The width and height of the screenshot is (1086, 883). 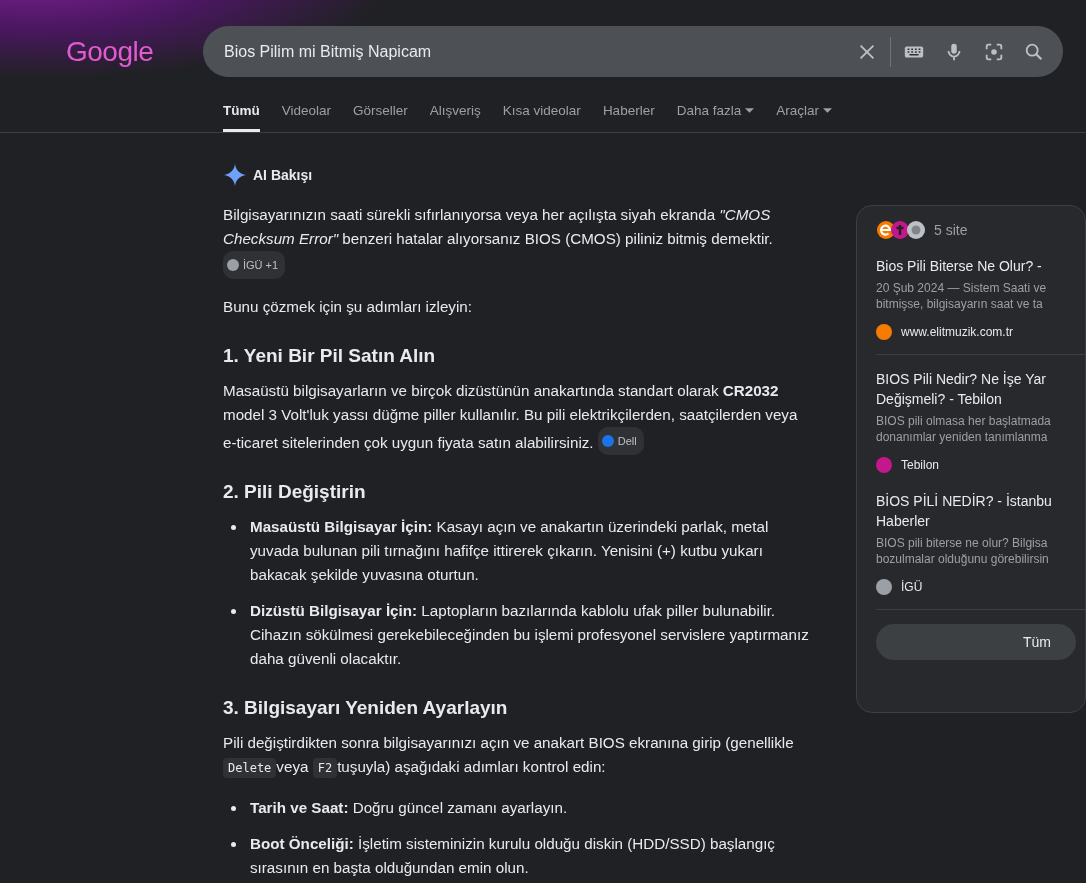 I want to click on answer-paragraph: Masaüstü bilgisayarların ve birçok dizüstünün anakartında standart olarak CR2032 model 3 Volt'luk yassı düğme piller kullanılır. Bu pili elektrikçilerden, saatçilerden veya e-ticaret sitelerinden çok uygun fiyata satın alabilirsiniz. Dell, so click(x=516, y=417).